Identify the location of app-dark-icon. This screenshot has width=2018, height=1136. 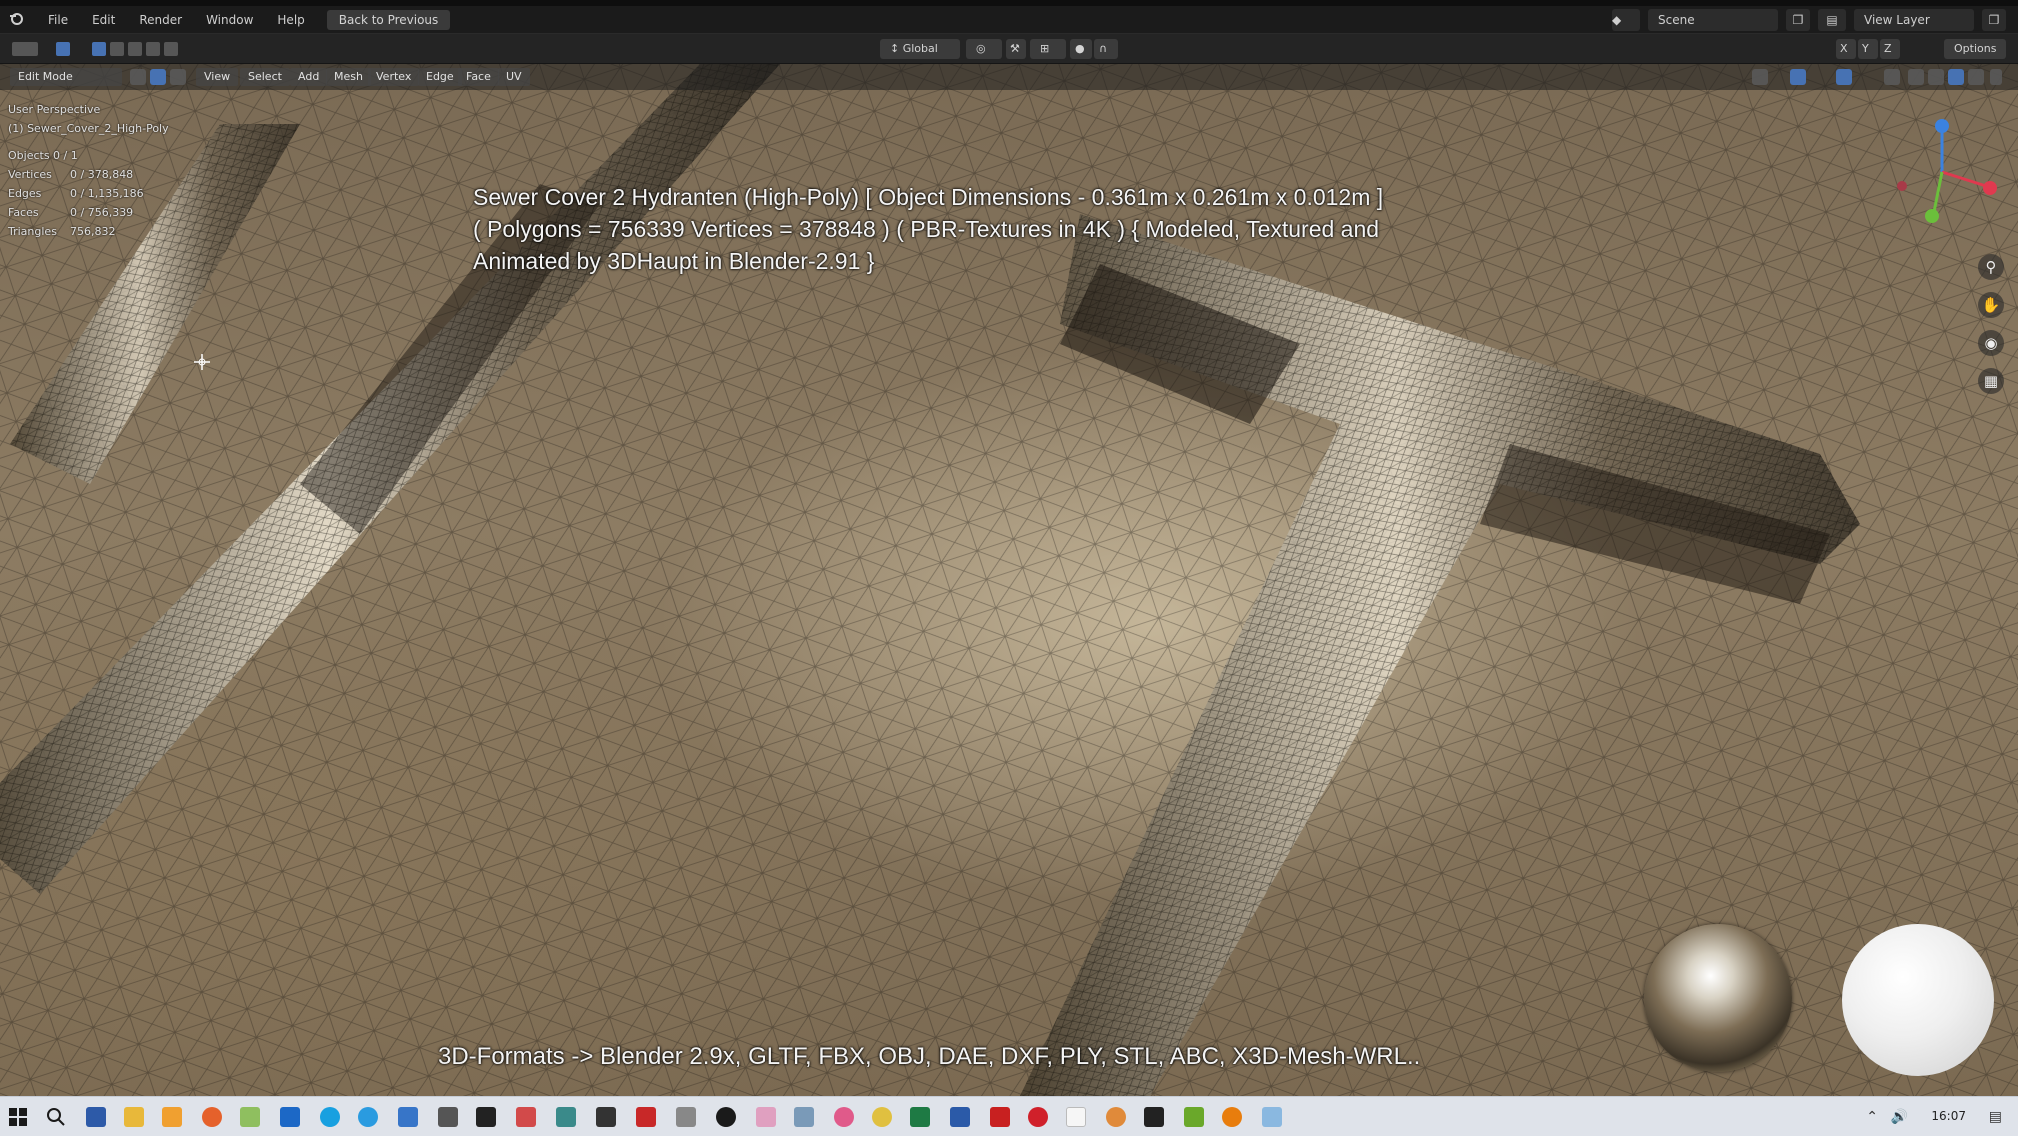
(448, 1117).